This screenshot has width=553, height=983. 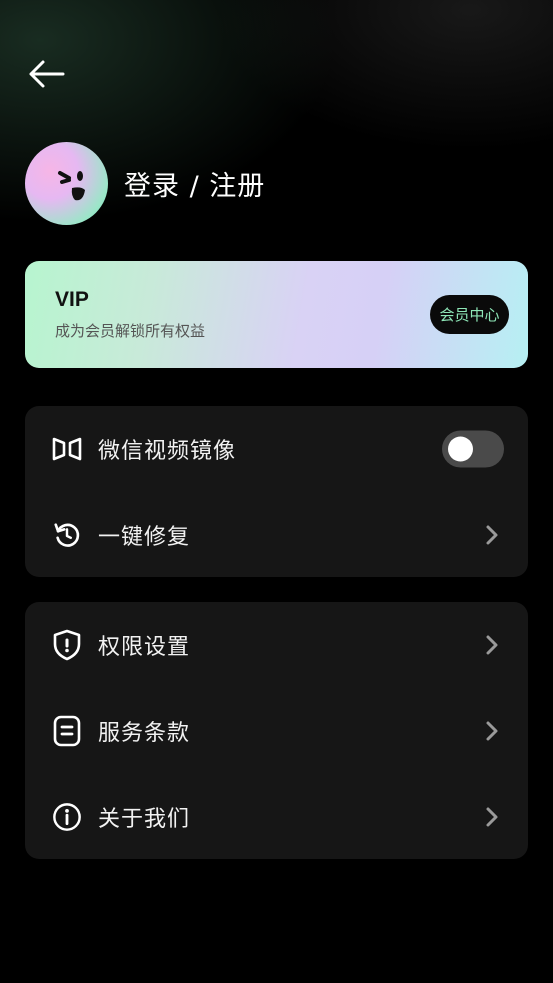 What do you see at coordinates (167, 451) in the screenshot?
I see `wechat-video-mirror-label: 微信视频镜像` at bounding box center [167, 451].